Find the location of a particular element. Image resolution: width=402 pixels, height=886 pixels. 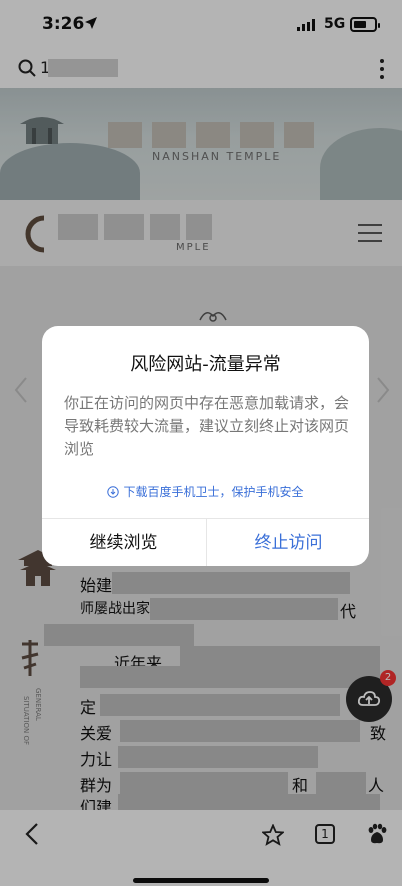

download-promo-link: 下载百度手机卫士，保护手机安全 is located at coordinates (205, 491).